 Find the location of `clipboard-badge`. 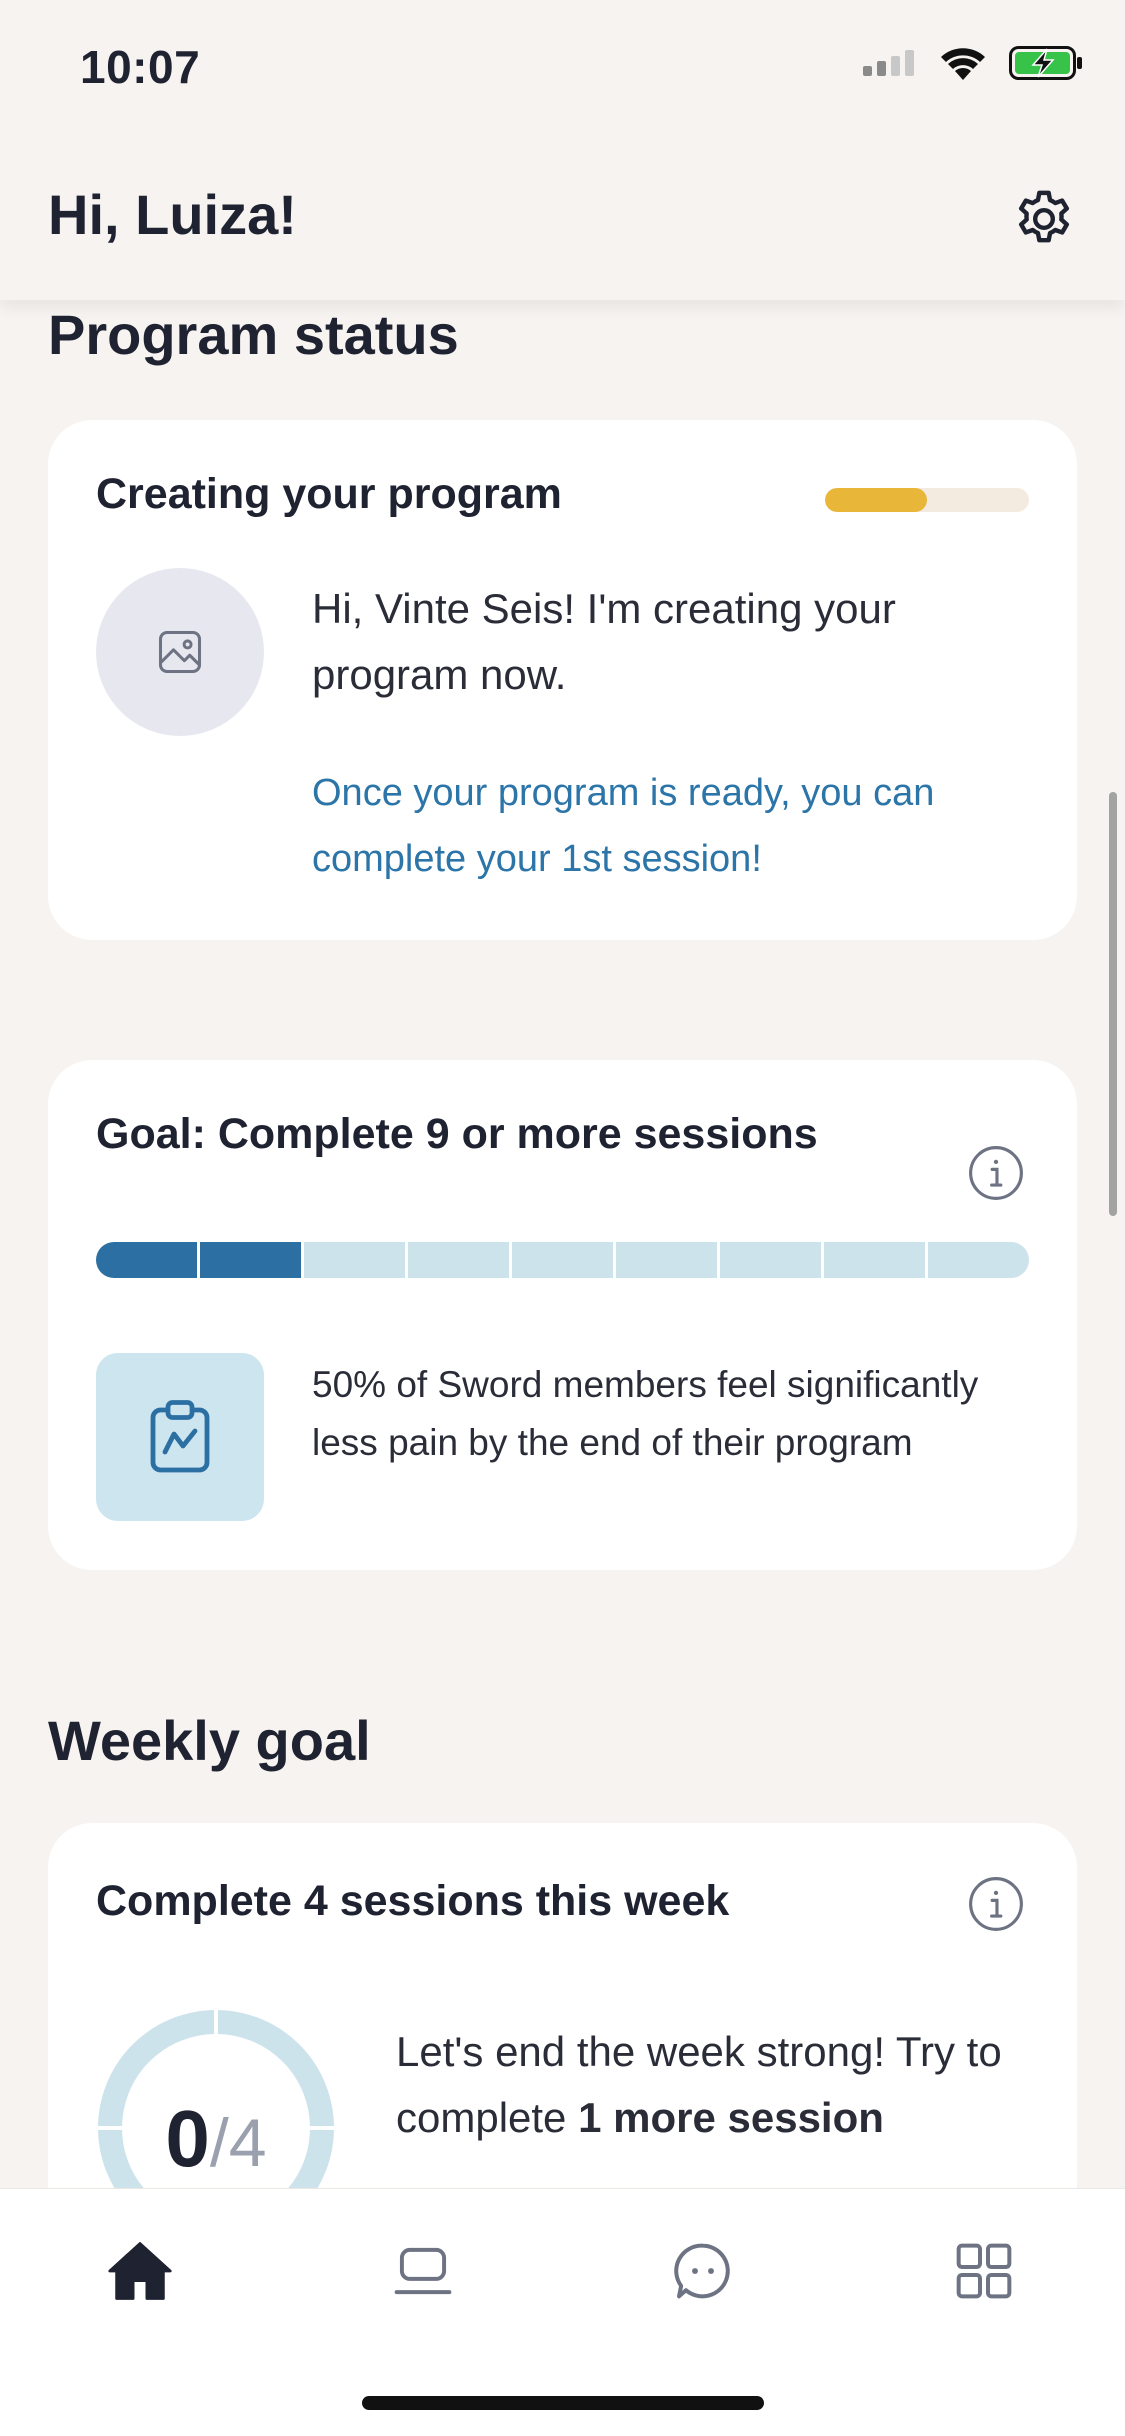

clipboard-badge is located at coordinates (180, 1437).